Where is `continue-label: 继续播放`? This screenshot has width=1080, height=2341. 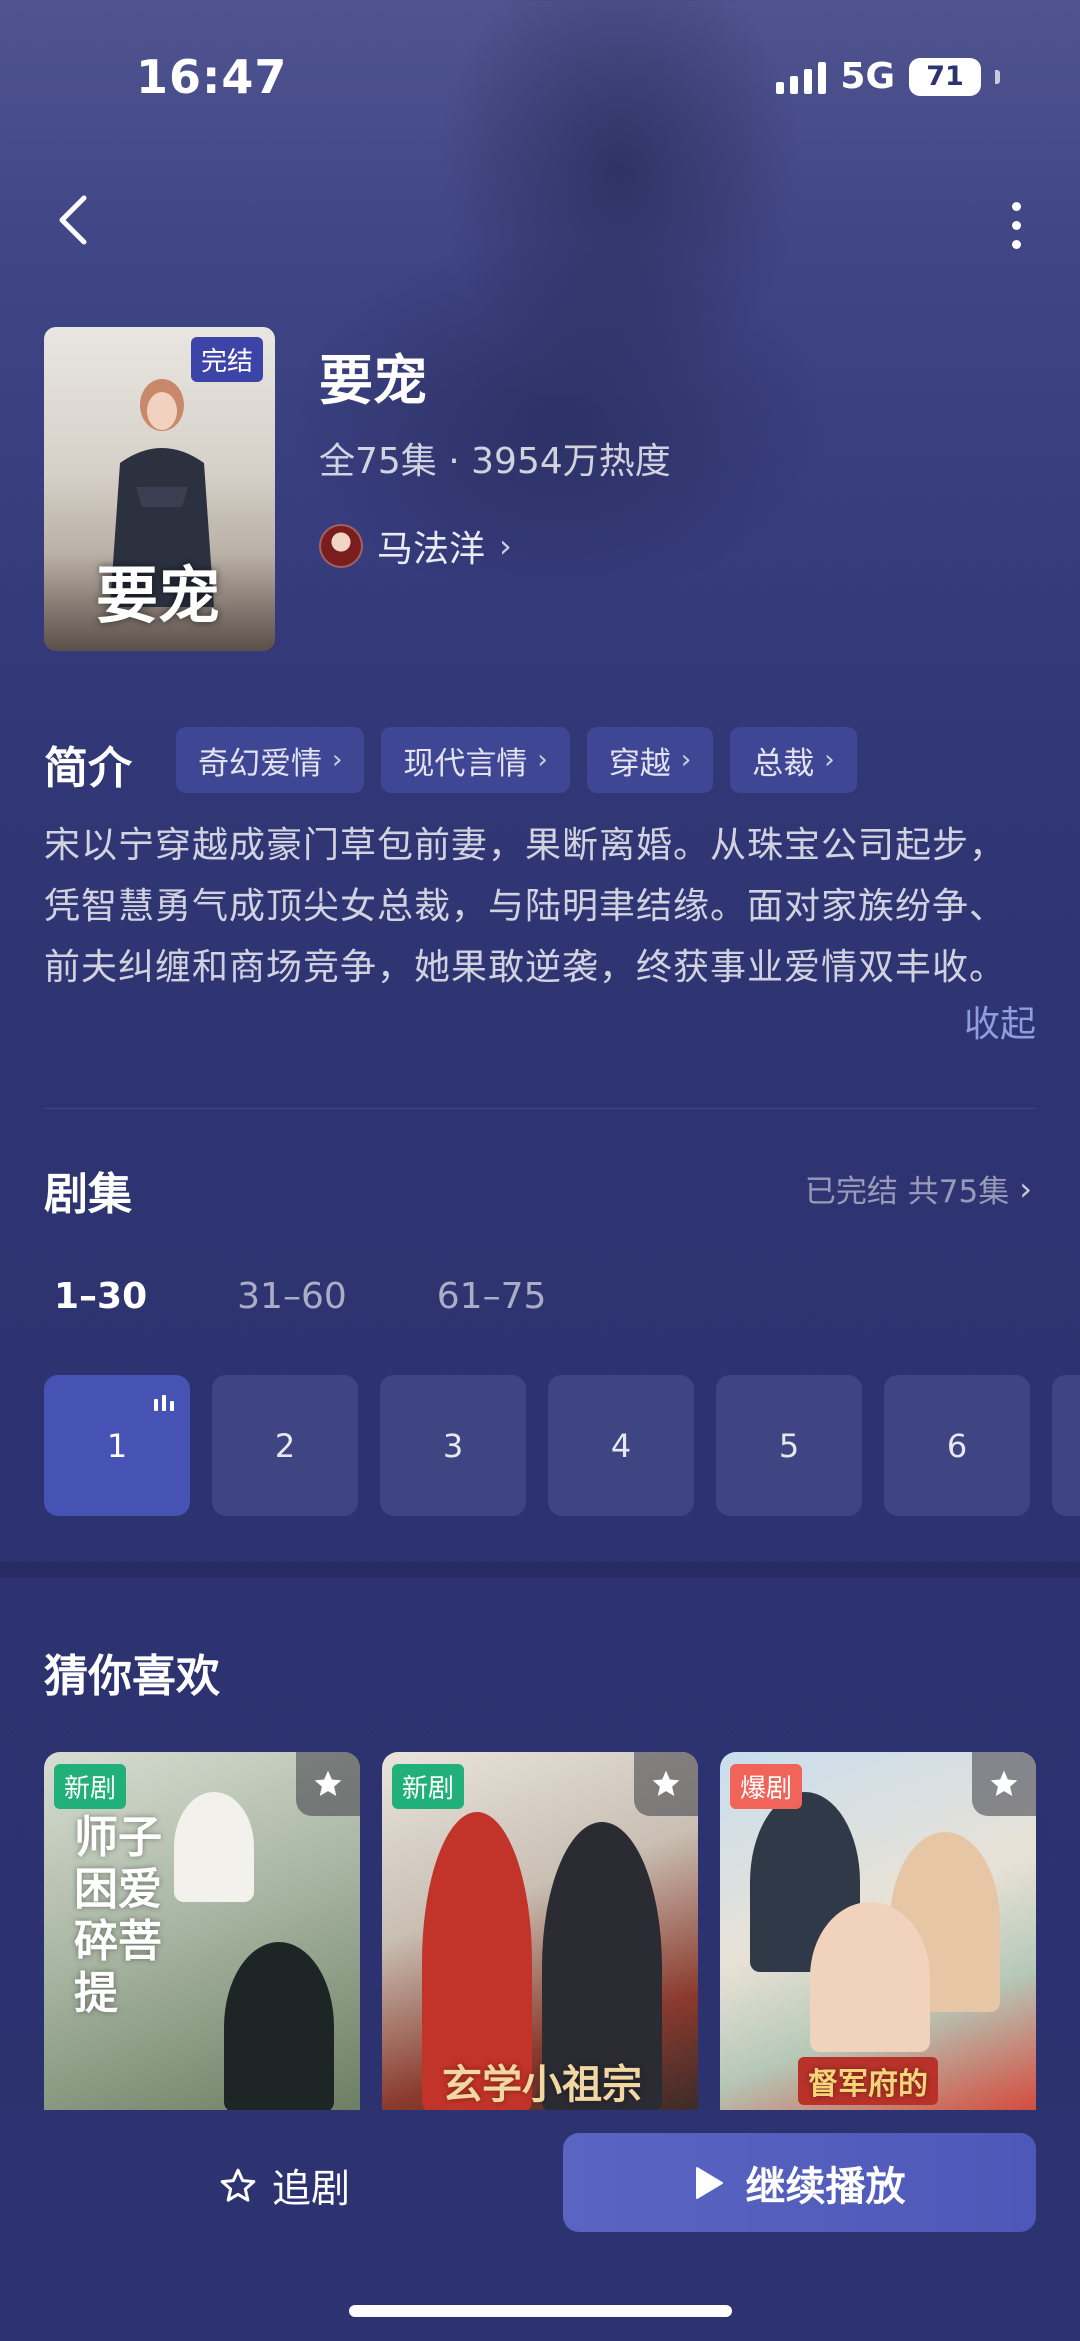 continue-label: 继续播放 is located at coordinates (825, 2186).